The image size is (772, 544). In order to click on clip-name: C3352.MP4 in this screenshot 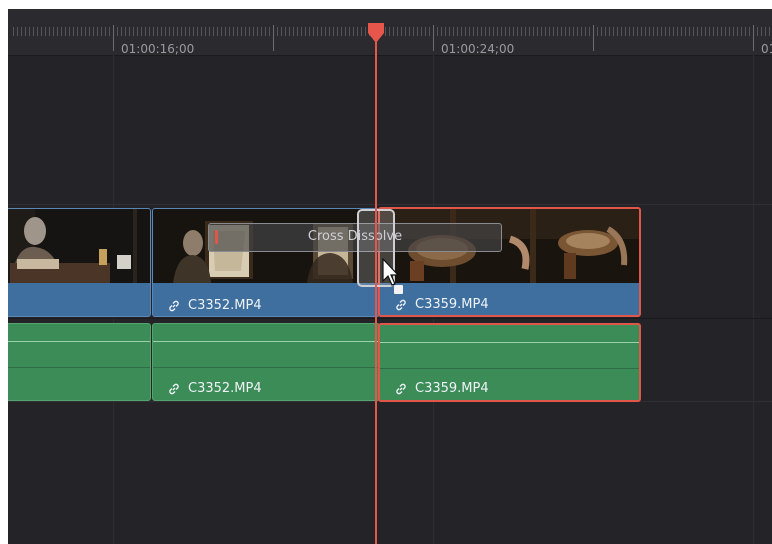, I will do `click(225, 305)`.